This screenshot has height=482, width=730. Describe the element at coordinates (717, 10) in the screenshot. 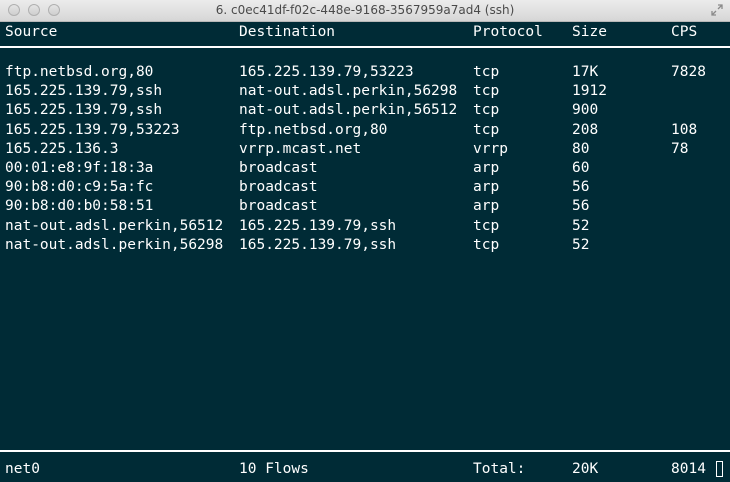

I see `fullscreen-icon` at that location.